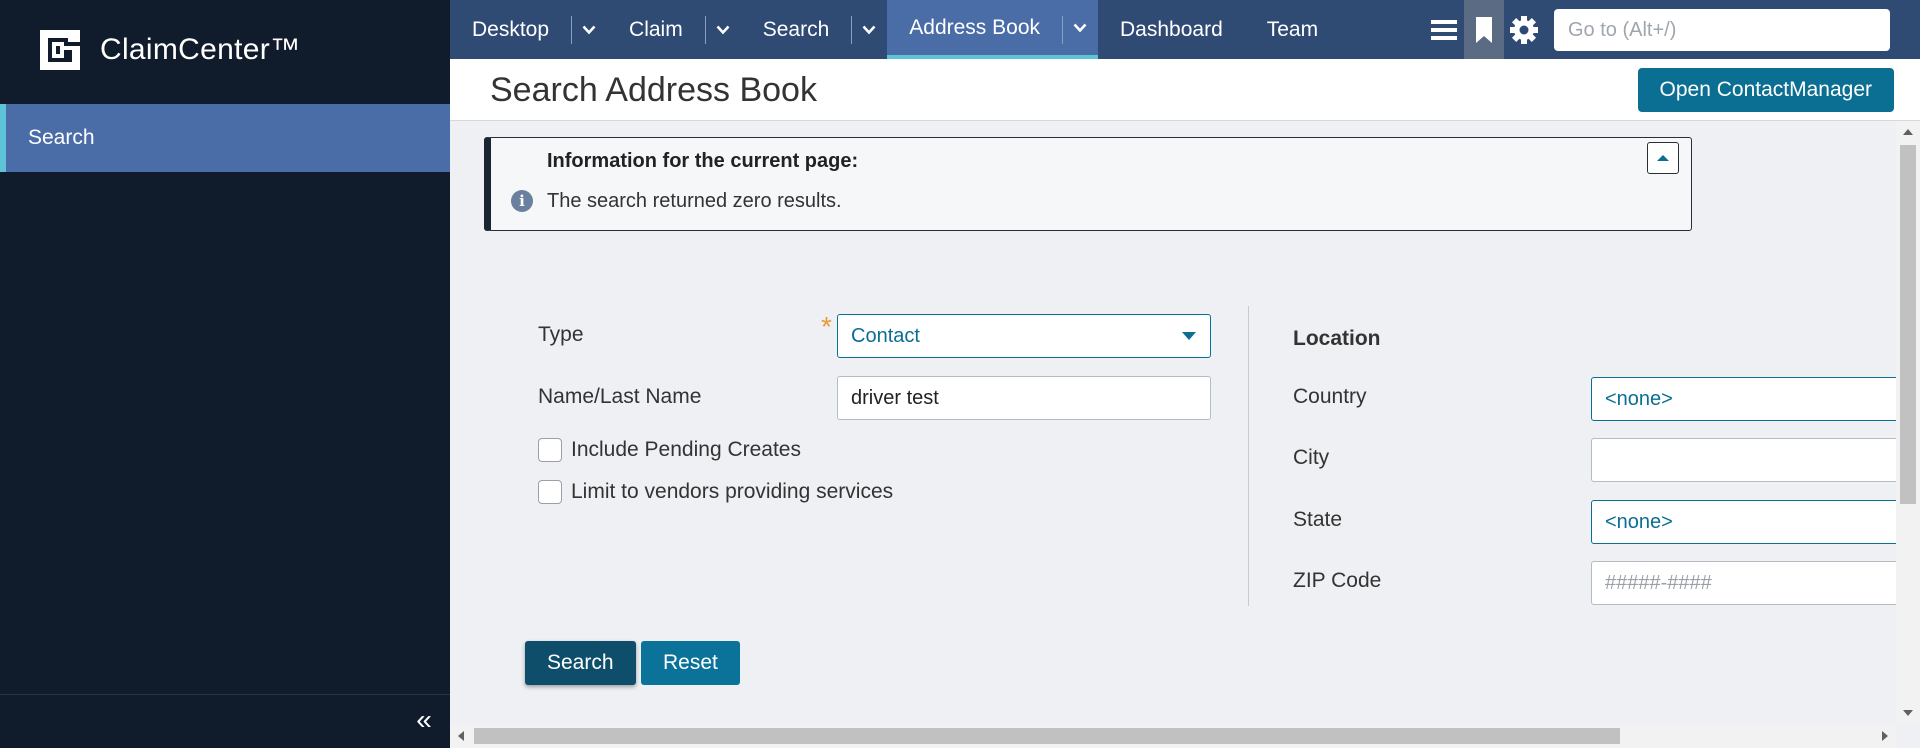 The height and width of the screenshot is (748, 1920). What do you see at coordinates (1311, 457) in the screenshot?
I see `city-label: City` at bounding box center [1311, 457].